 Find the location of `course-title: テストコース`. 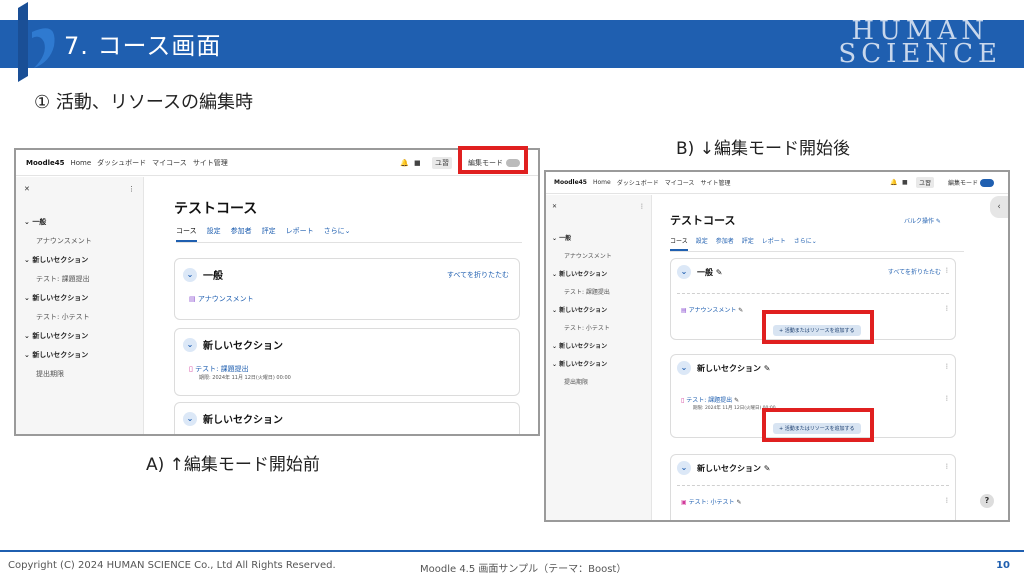

course-title: テストコース is located at coordinates (703, 220).